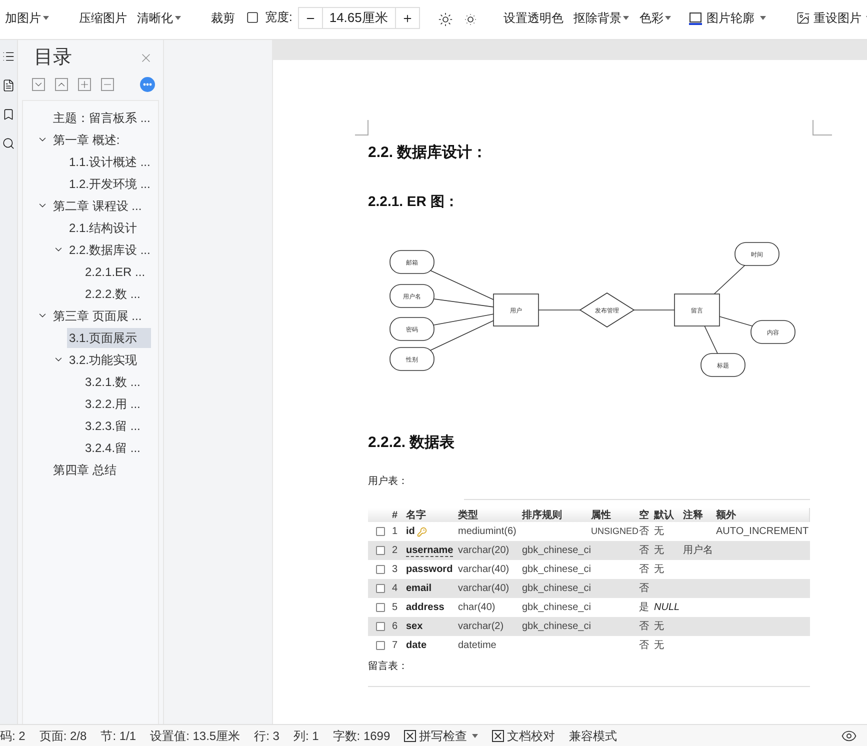 The height and width of the screenshot is (746, 867). What do you see at coordinates (477, 608) in the screenshot?
I see `table-cell-text: char(40)` at bounding box center [477, 608].